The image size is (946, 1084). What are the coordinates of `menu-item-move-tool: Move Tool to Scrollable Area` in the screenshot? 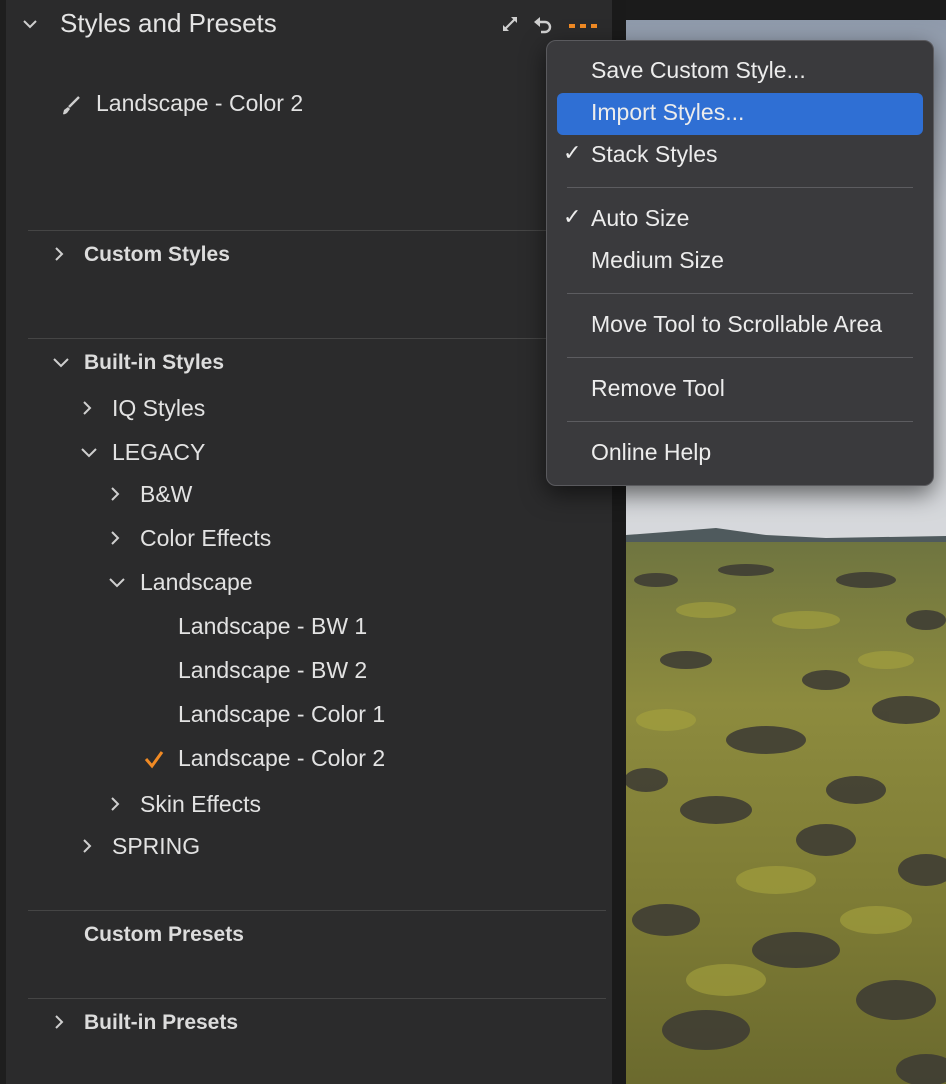 It's located at (740, 326).